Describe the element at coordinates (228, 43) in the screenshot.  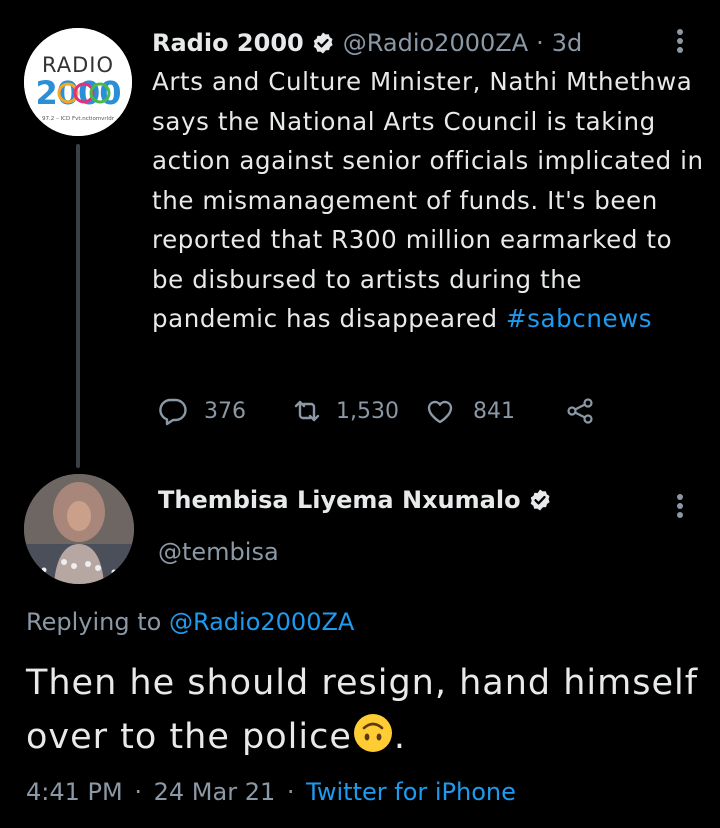
I see `tweet1-author-name: Radio 2000` at that location.